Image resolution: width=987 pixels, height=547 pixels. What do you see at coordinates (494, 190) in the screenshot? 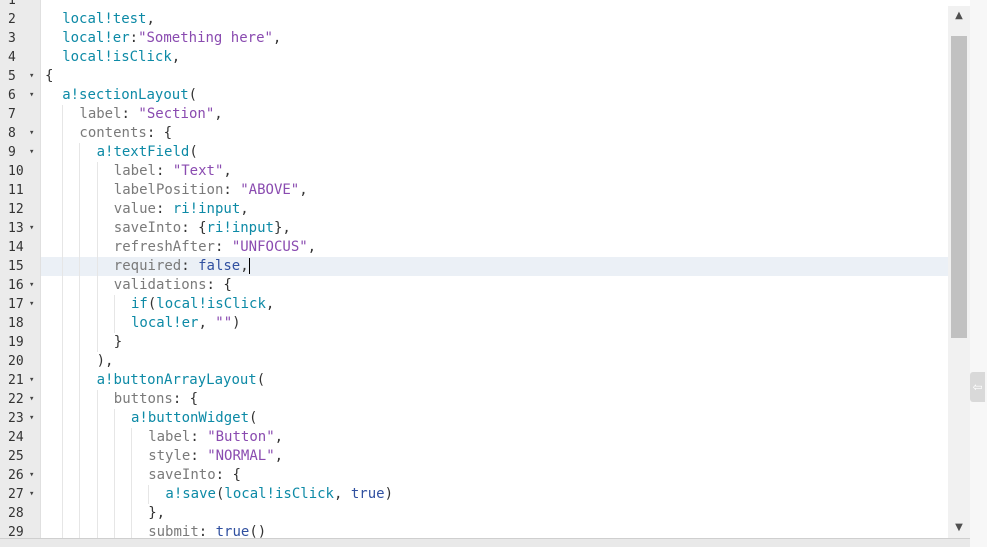
I see `code-line: labelPosition: "ABOVE",` at bounding box center [494, 190].